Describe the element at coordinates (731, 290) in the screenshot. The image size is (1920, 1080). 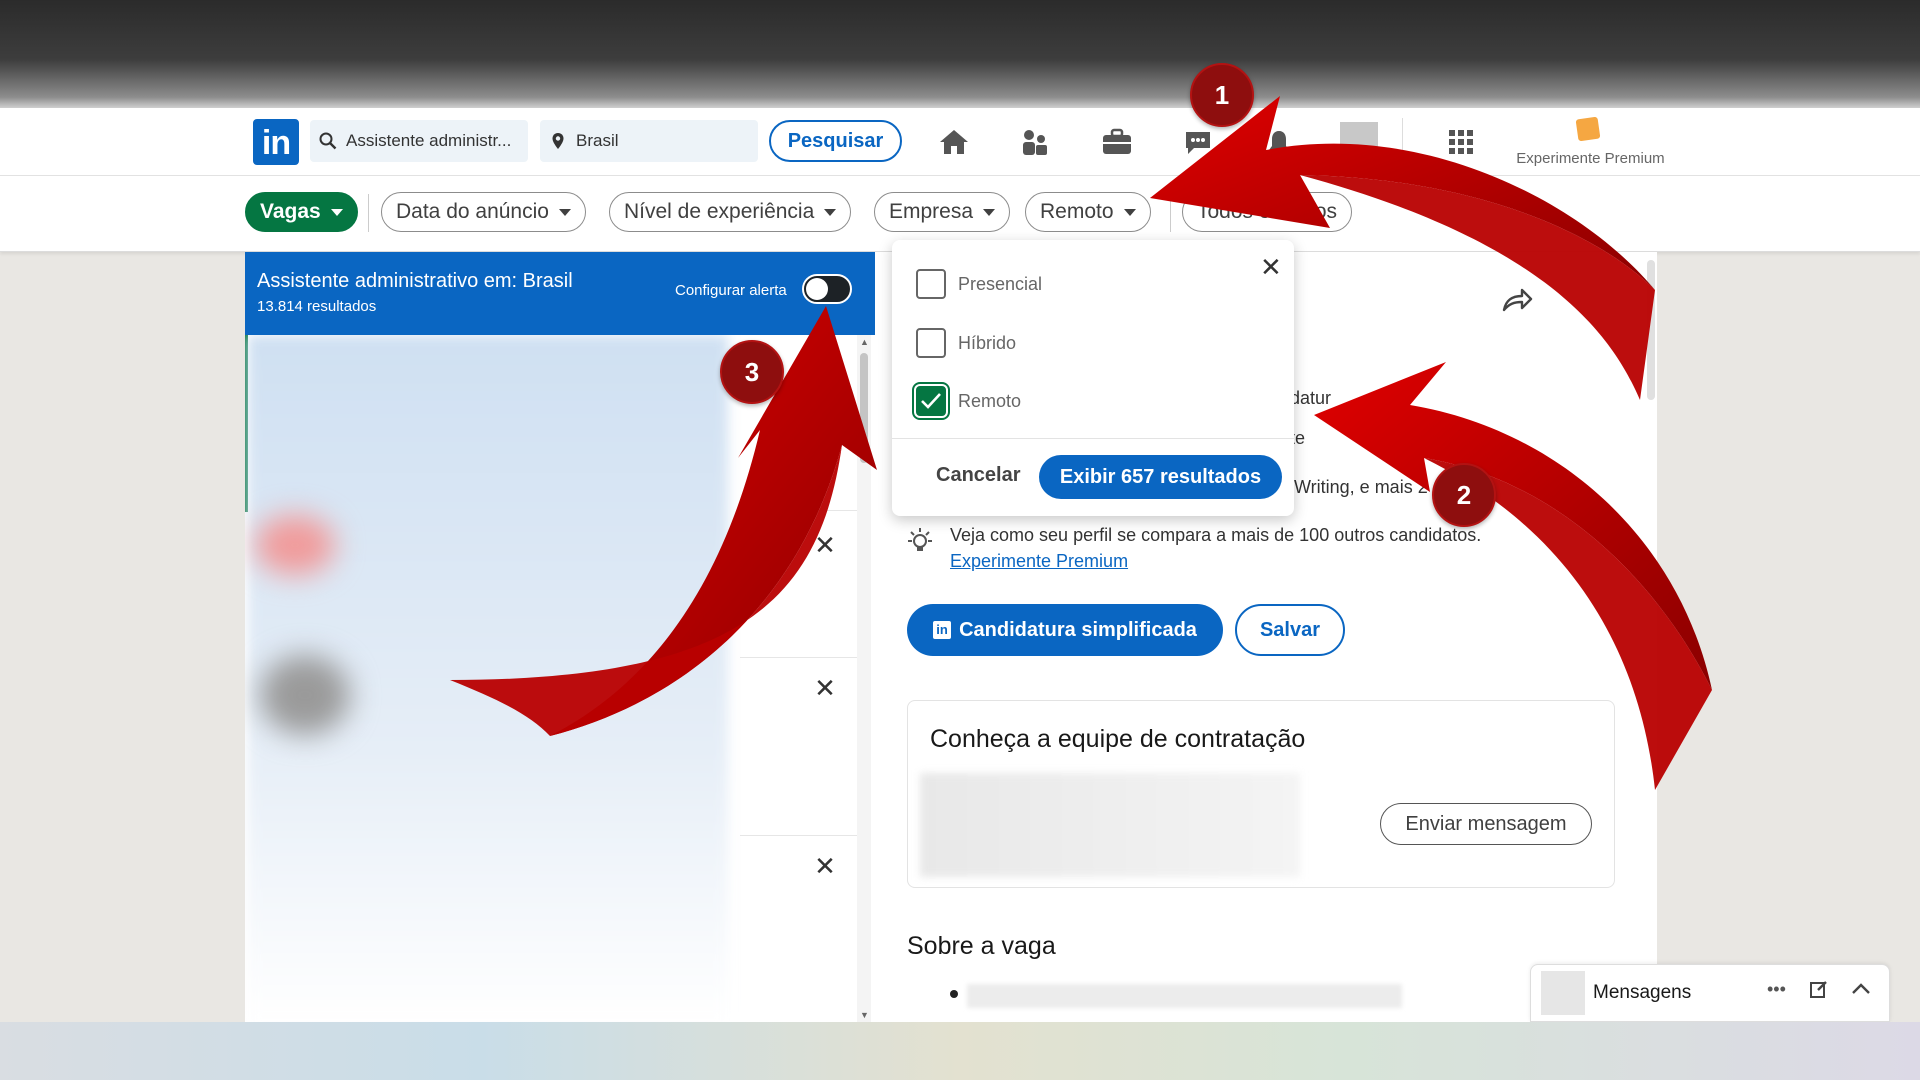
I see `job-alert-label: Configurar alerta` at that location.